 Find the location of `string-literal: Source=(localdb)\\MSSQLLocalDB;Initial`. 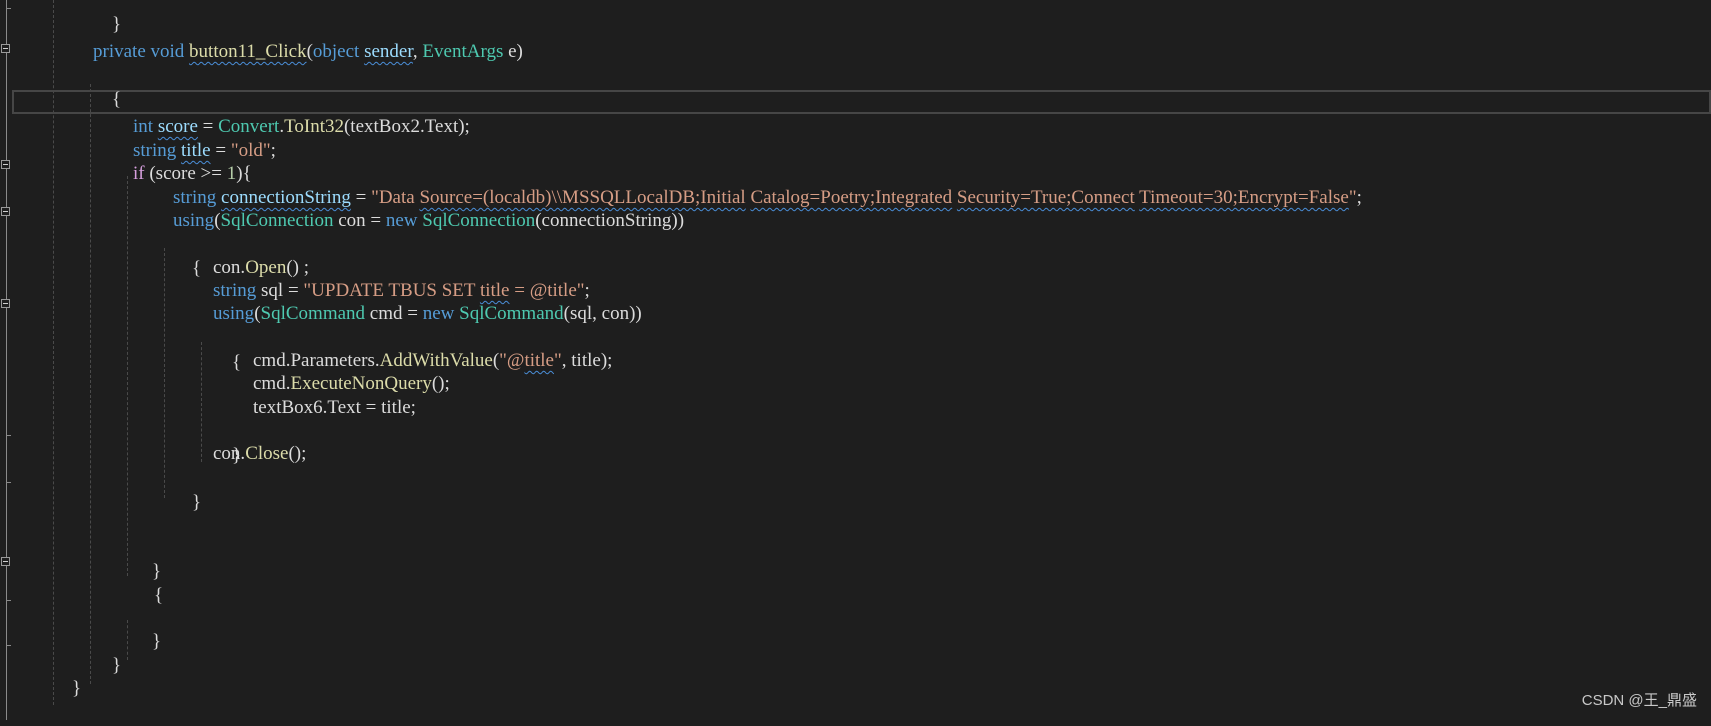

string-literal: Source=(localdb)\\MSSQLLocalDB;Initial is located at coordinates (582, 197).